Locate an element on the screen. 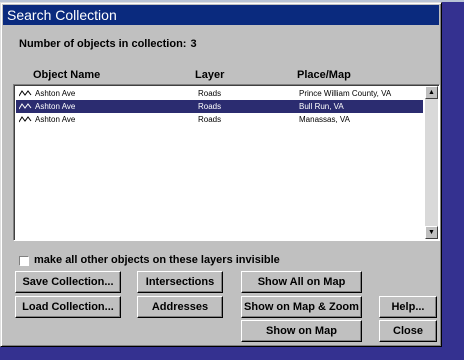  show-on-map-zoom-button: Show on Map & Zoom is located at coordinates (301, 307).